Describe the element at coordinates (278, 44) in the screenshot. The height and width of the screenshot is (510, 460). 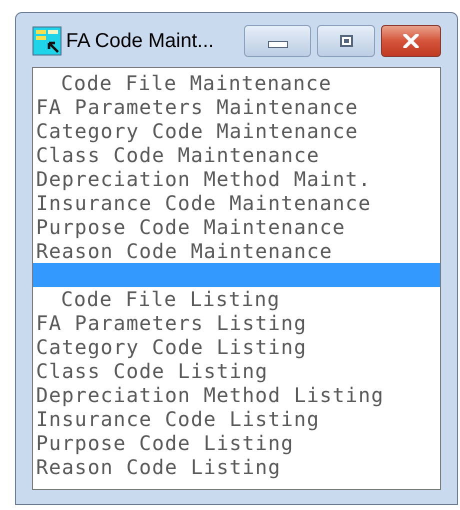
I see `minimize-icon` at that location.